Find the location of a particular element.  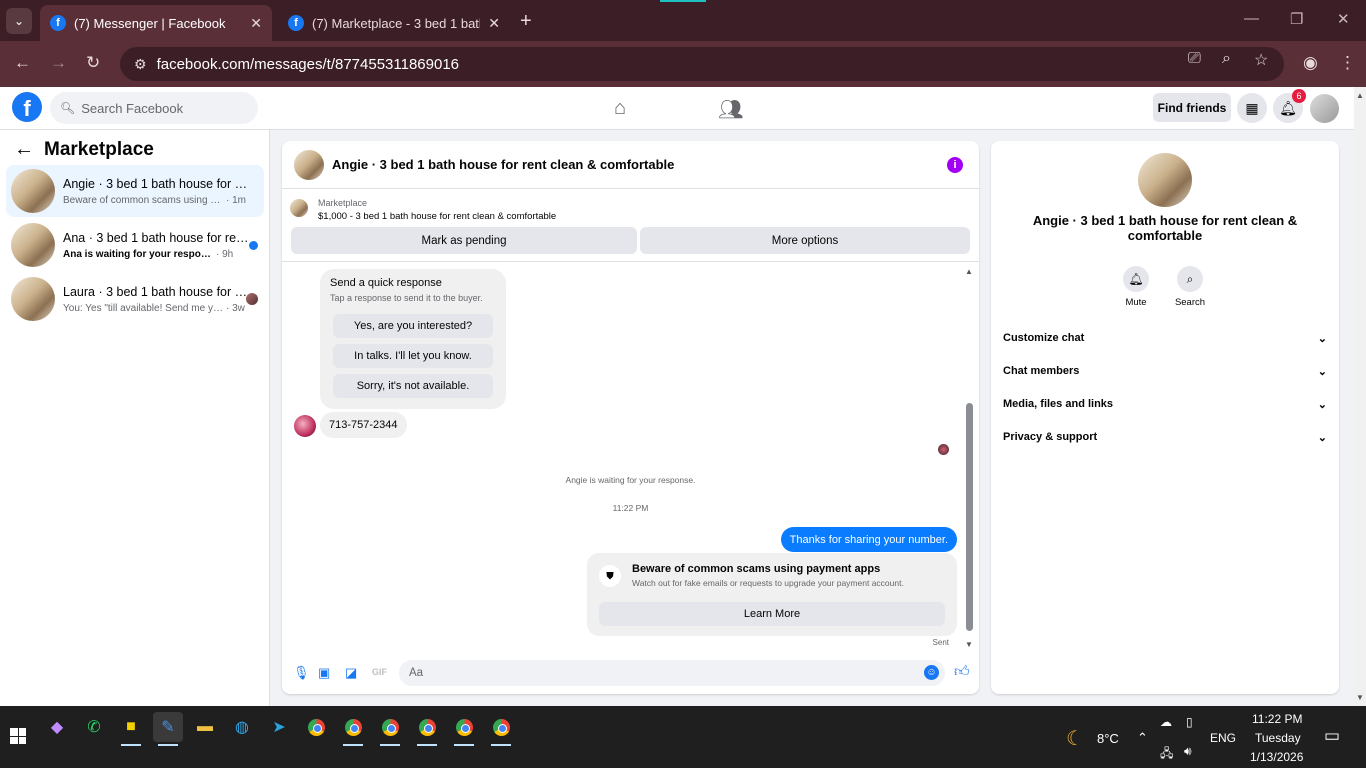

windows-start-icon is located at coordinates (18, 736).